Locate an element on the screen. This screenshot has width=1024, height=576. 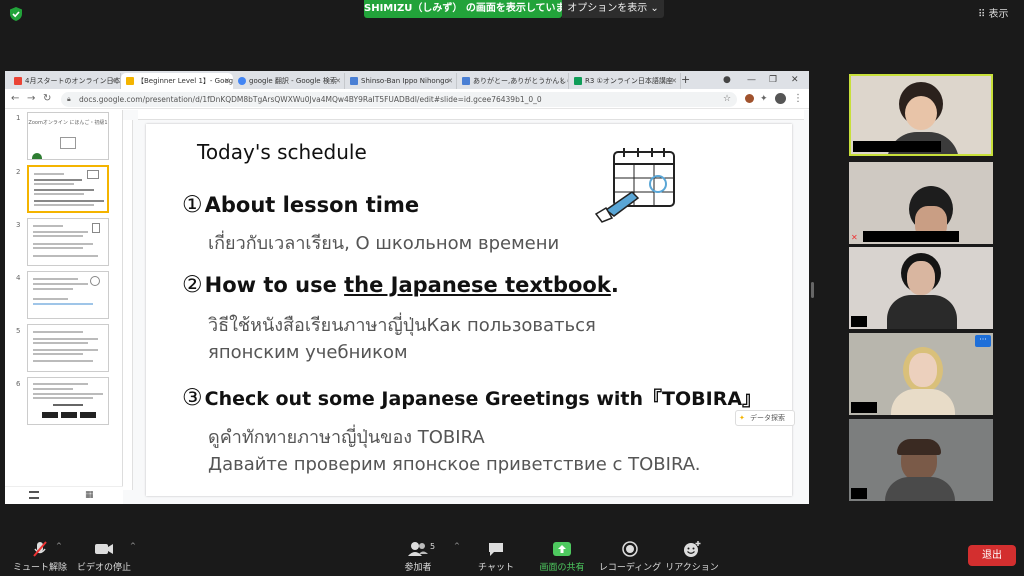
participant-face is located at coordinates (921, 278).